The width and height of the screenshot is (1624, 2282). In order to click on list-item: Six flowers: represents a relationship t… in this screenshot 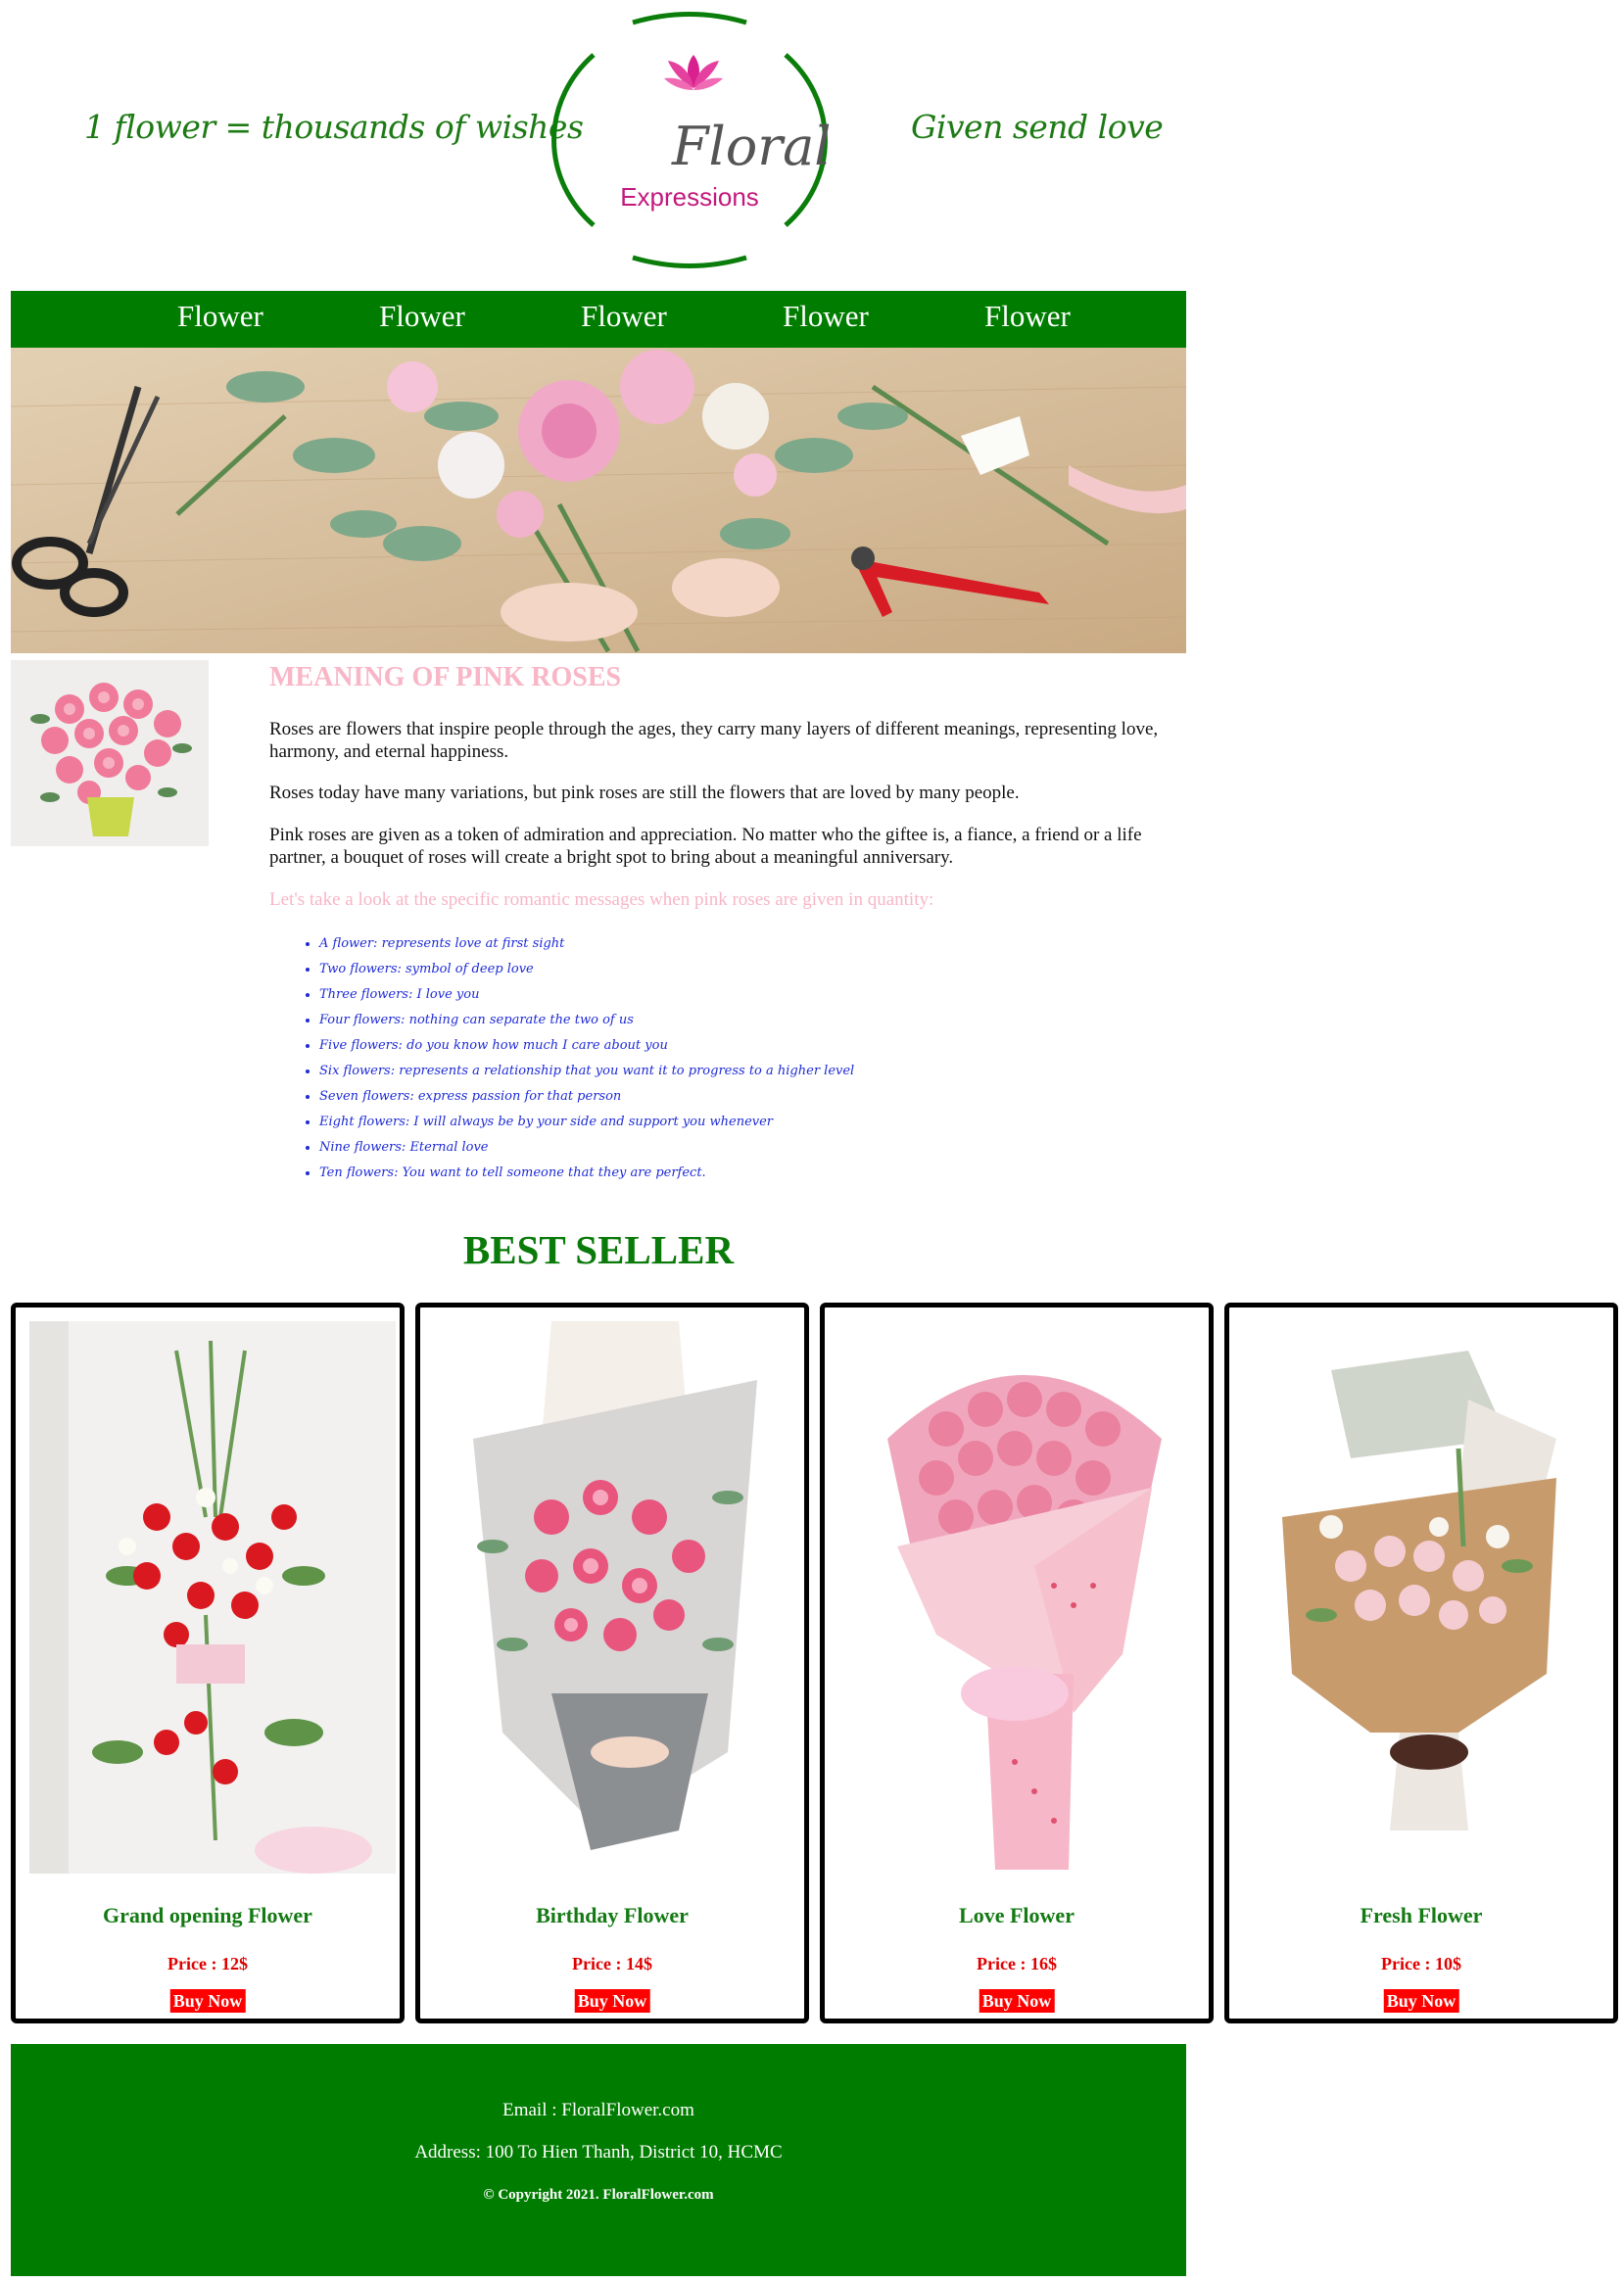, I will do `click(613, 1073)`.